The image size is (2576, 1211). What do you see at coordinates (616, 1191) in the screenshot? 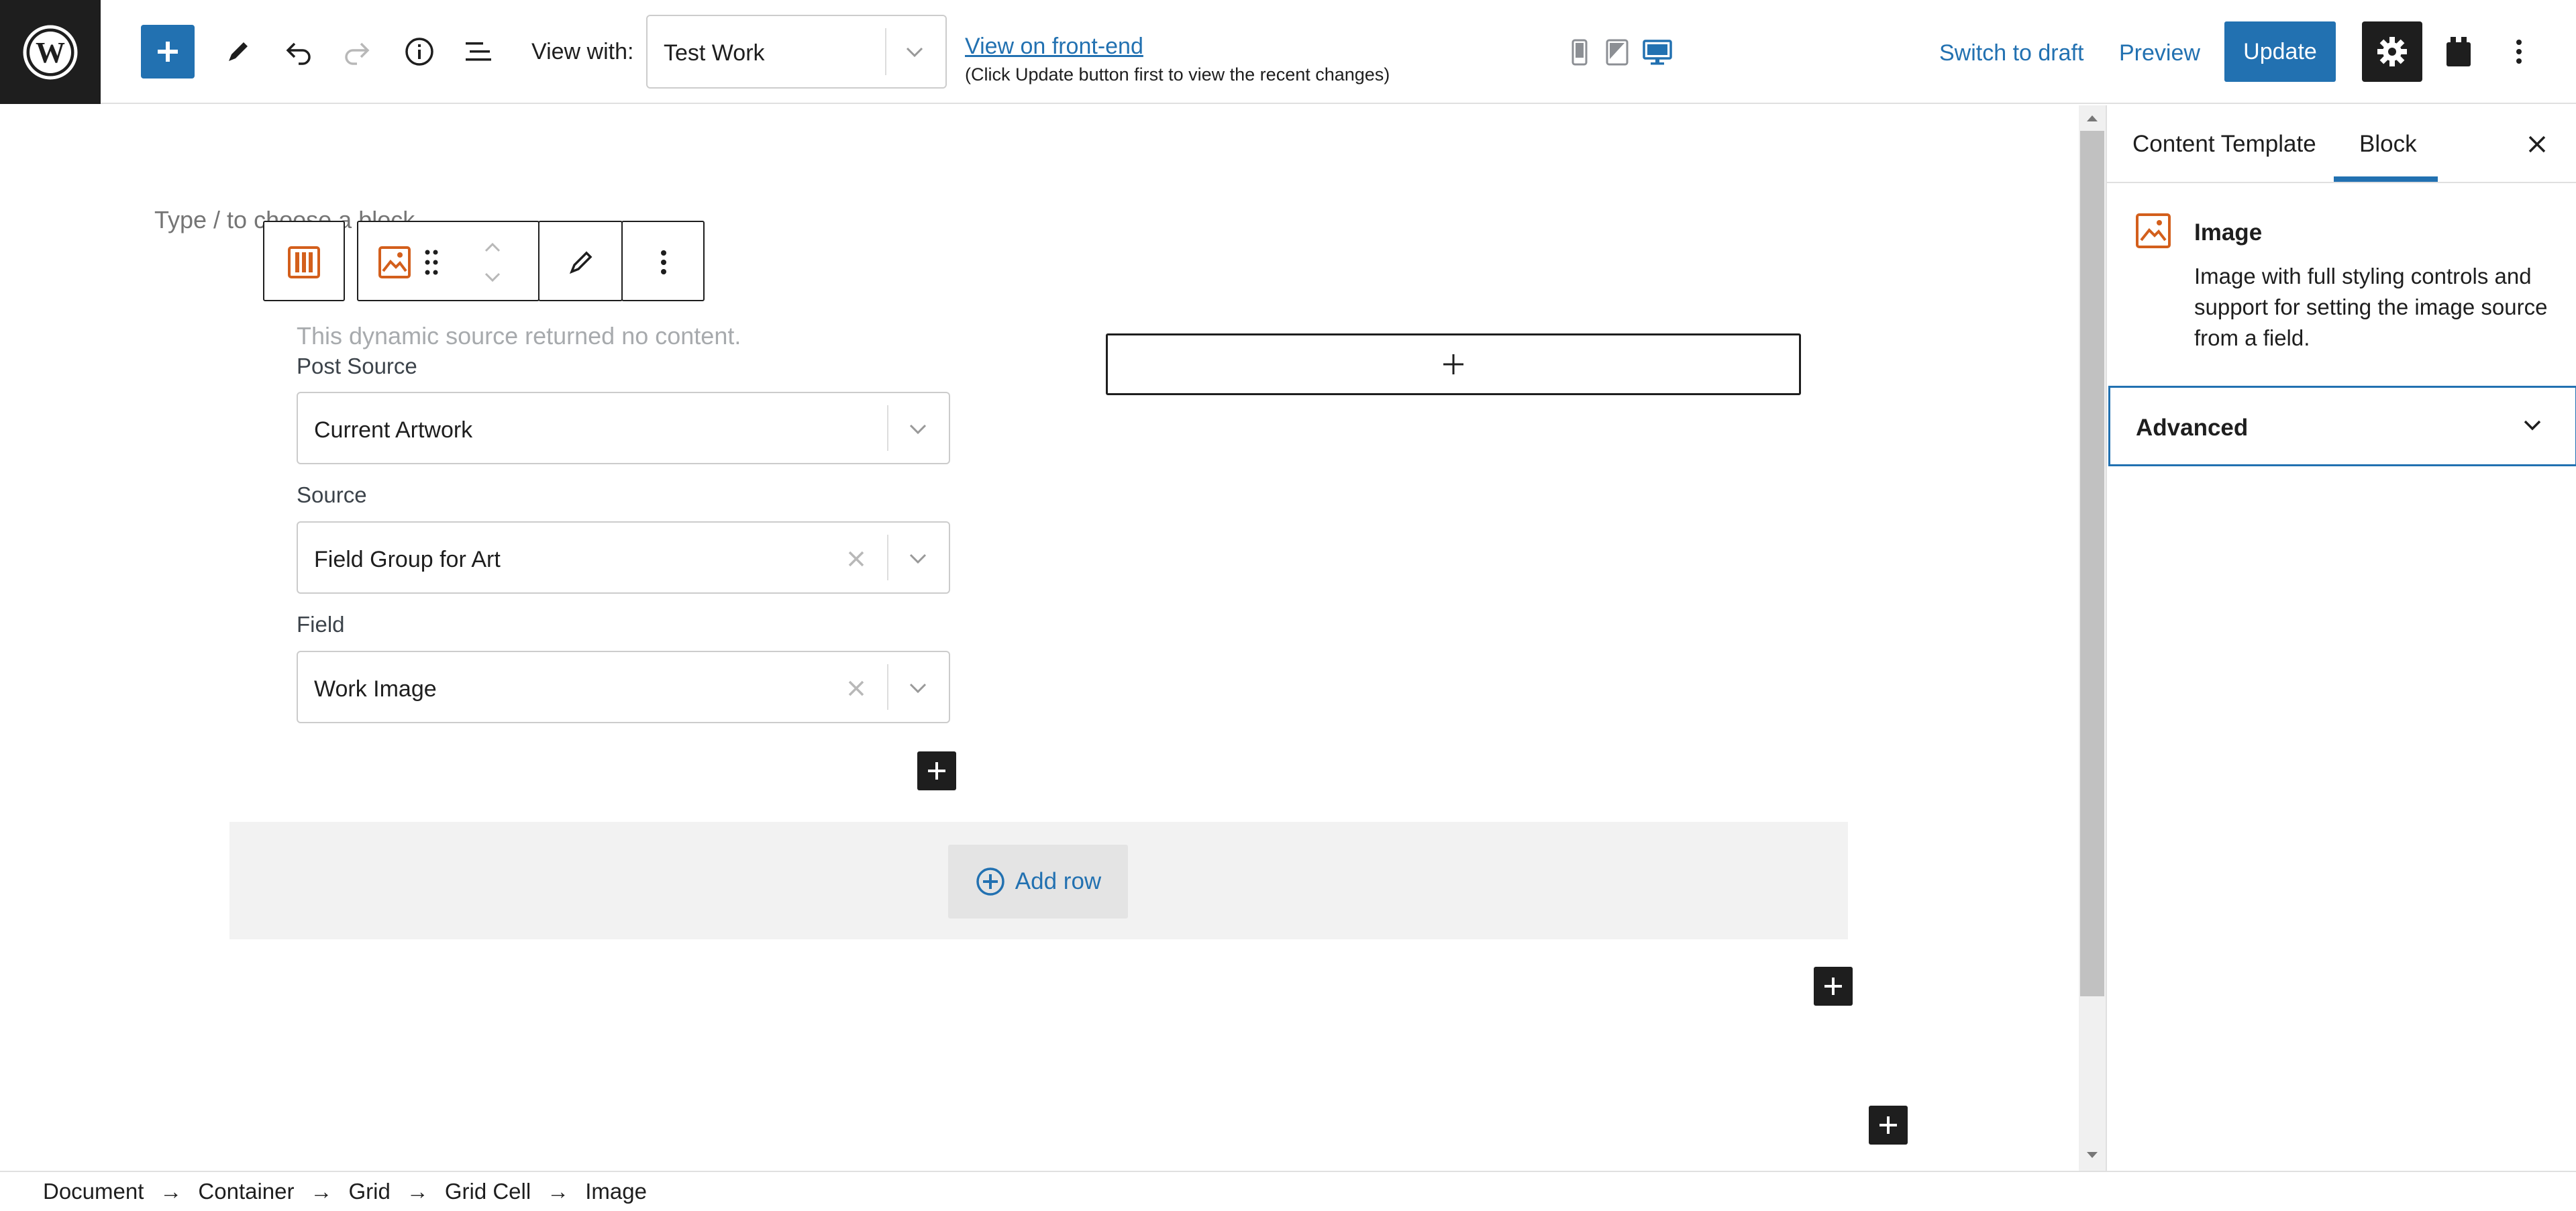
I see `breadcrumb-image: Image` at bounding box center [616, 1191].